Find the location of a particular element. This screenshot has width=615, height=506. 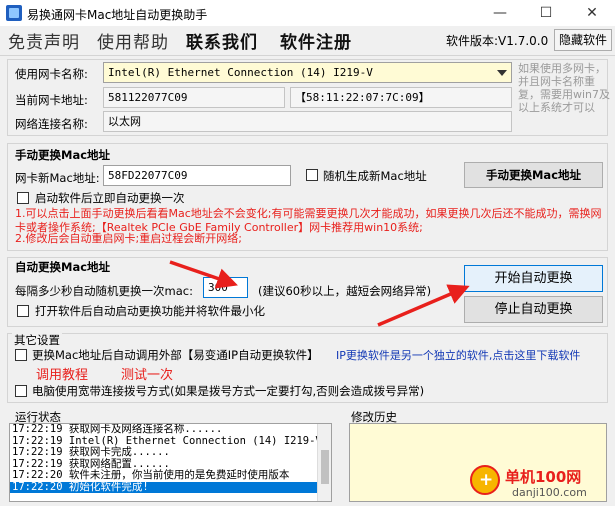

arrow-to-interval is located at coordinates (203, 274).